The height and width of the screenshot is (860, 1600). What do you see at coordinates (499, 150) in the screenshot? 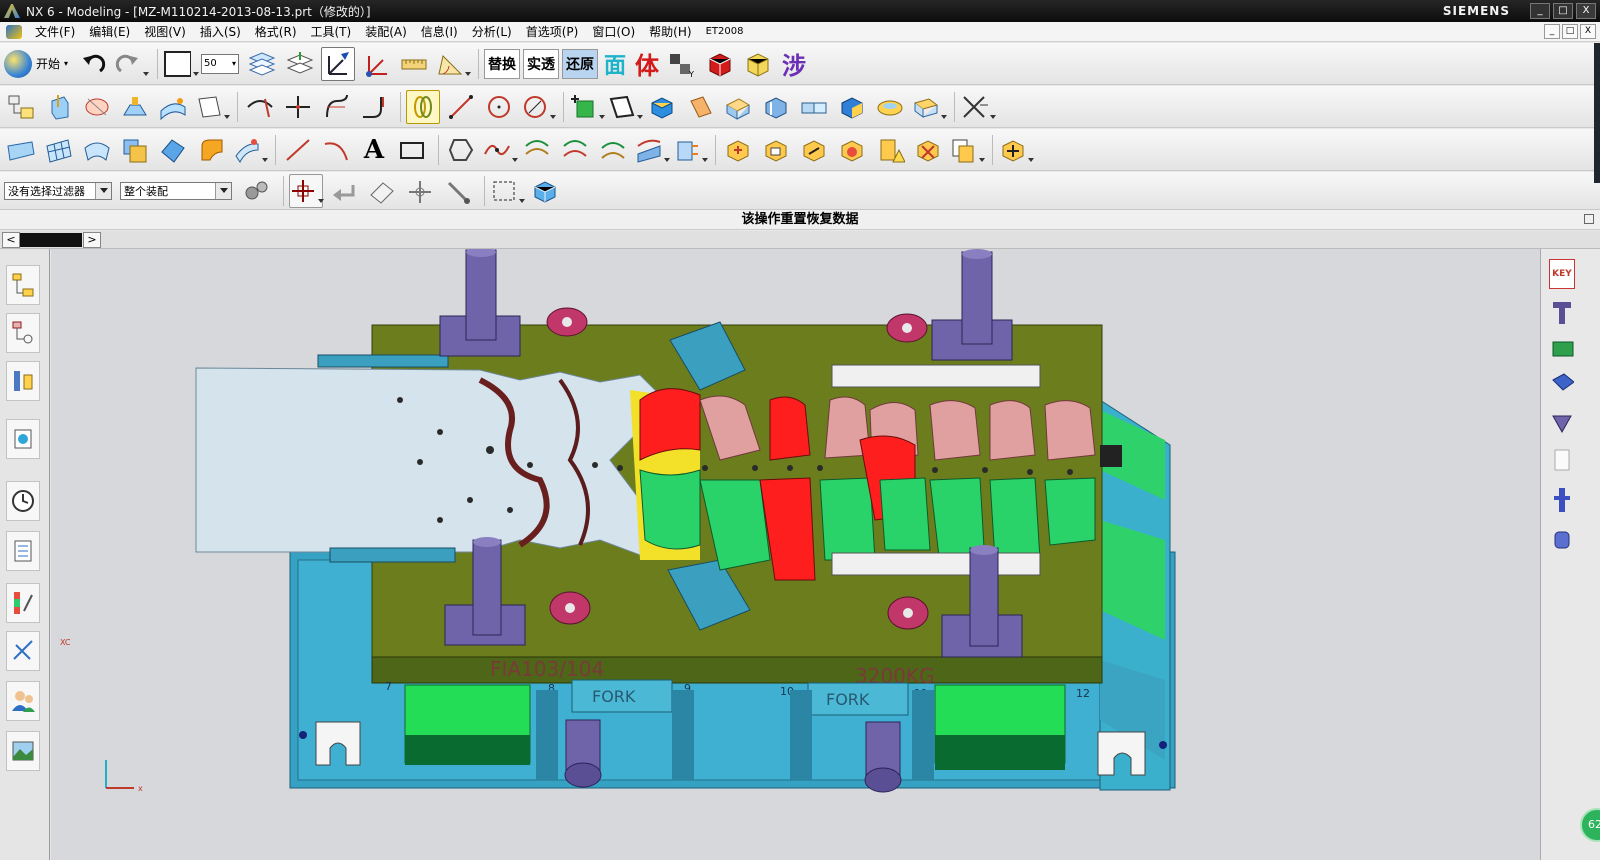
I see `spline-tool` at bounding box center [499, 150].